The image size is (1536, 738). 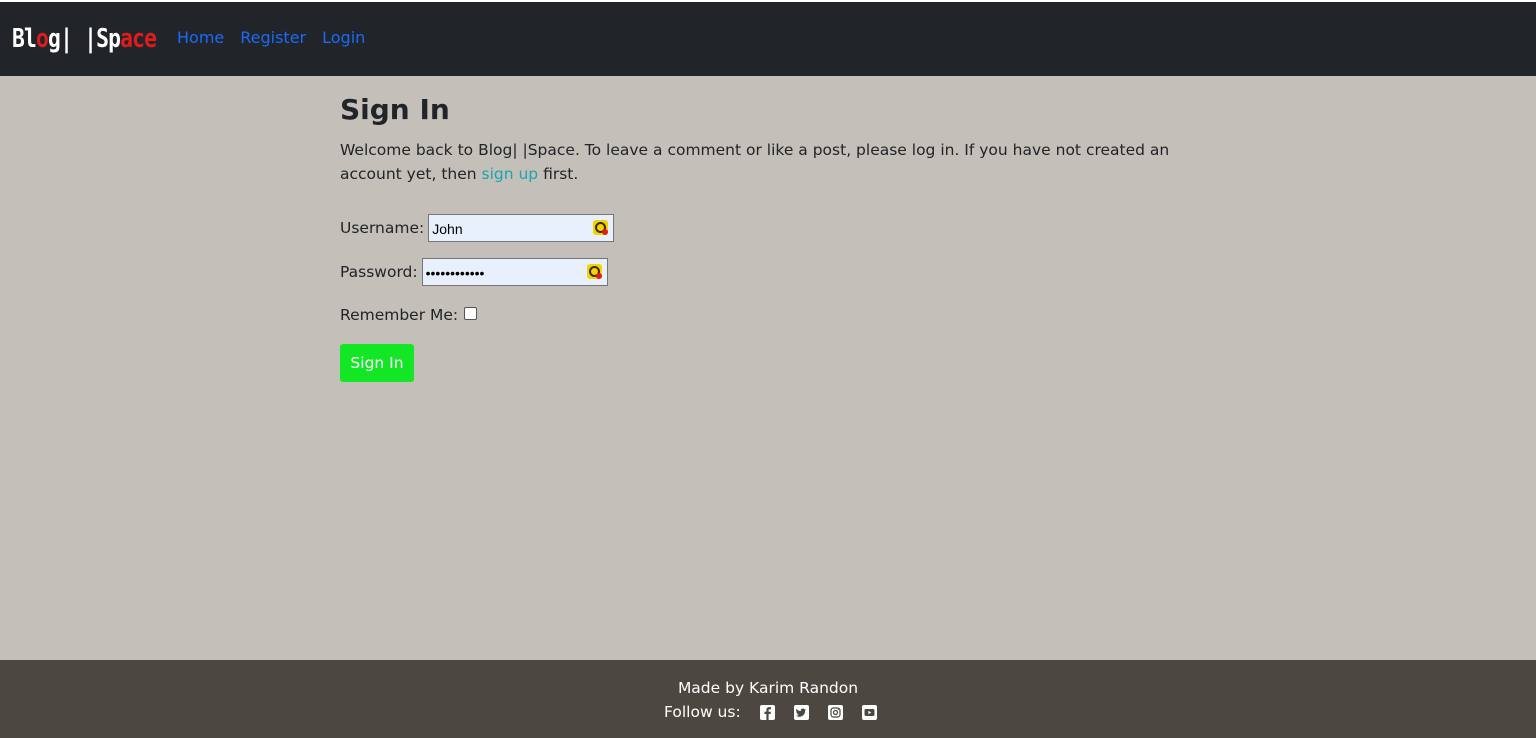 I want to click on navbar: Bl o g| |Sp a c e Home Register Login, so click(x=768, y=39).